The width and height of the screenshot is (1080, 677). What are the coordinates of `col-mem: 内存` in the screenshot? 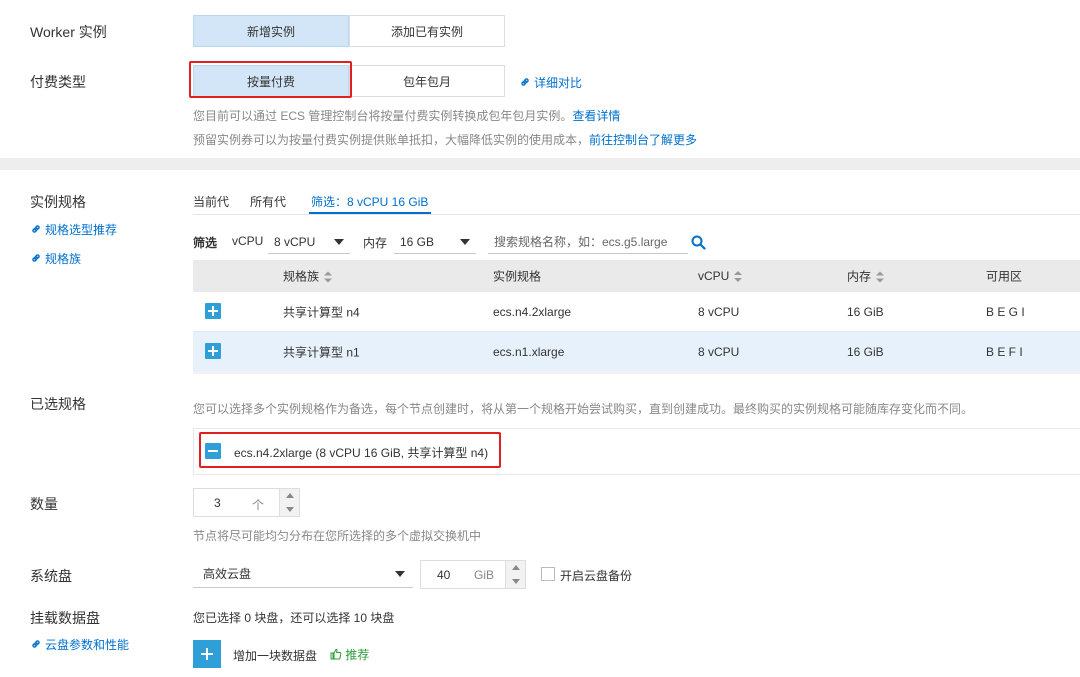 It's located at (866, 276).